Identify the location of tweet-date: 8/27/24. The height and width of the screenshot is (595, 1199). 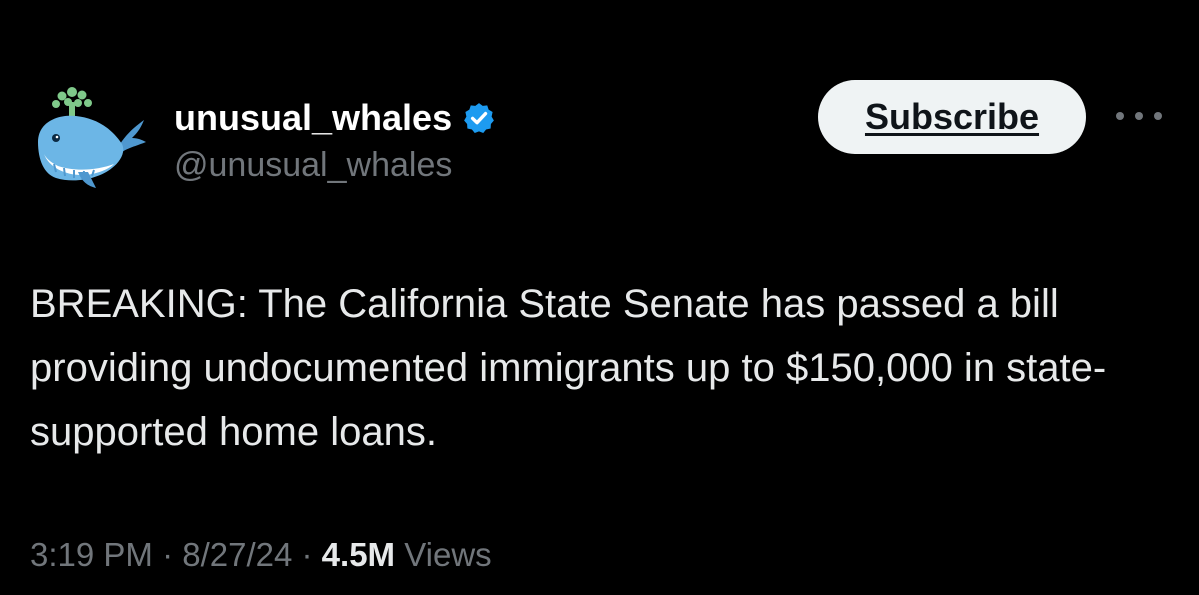
(237, 554).